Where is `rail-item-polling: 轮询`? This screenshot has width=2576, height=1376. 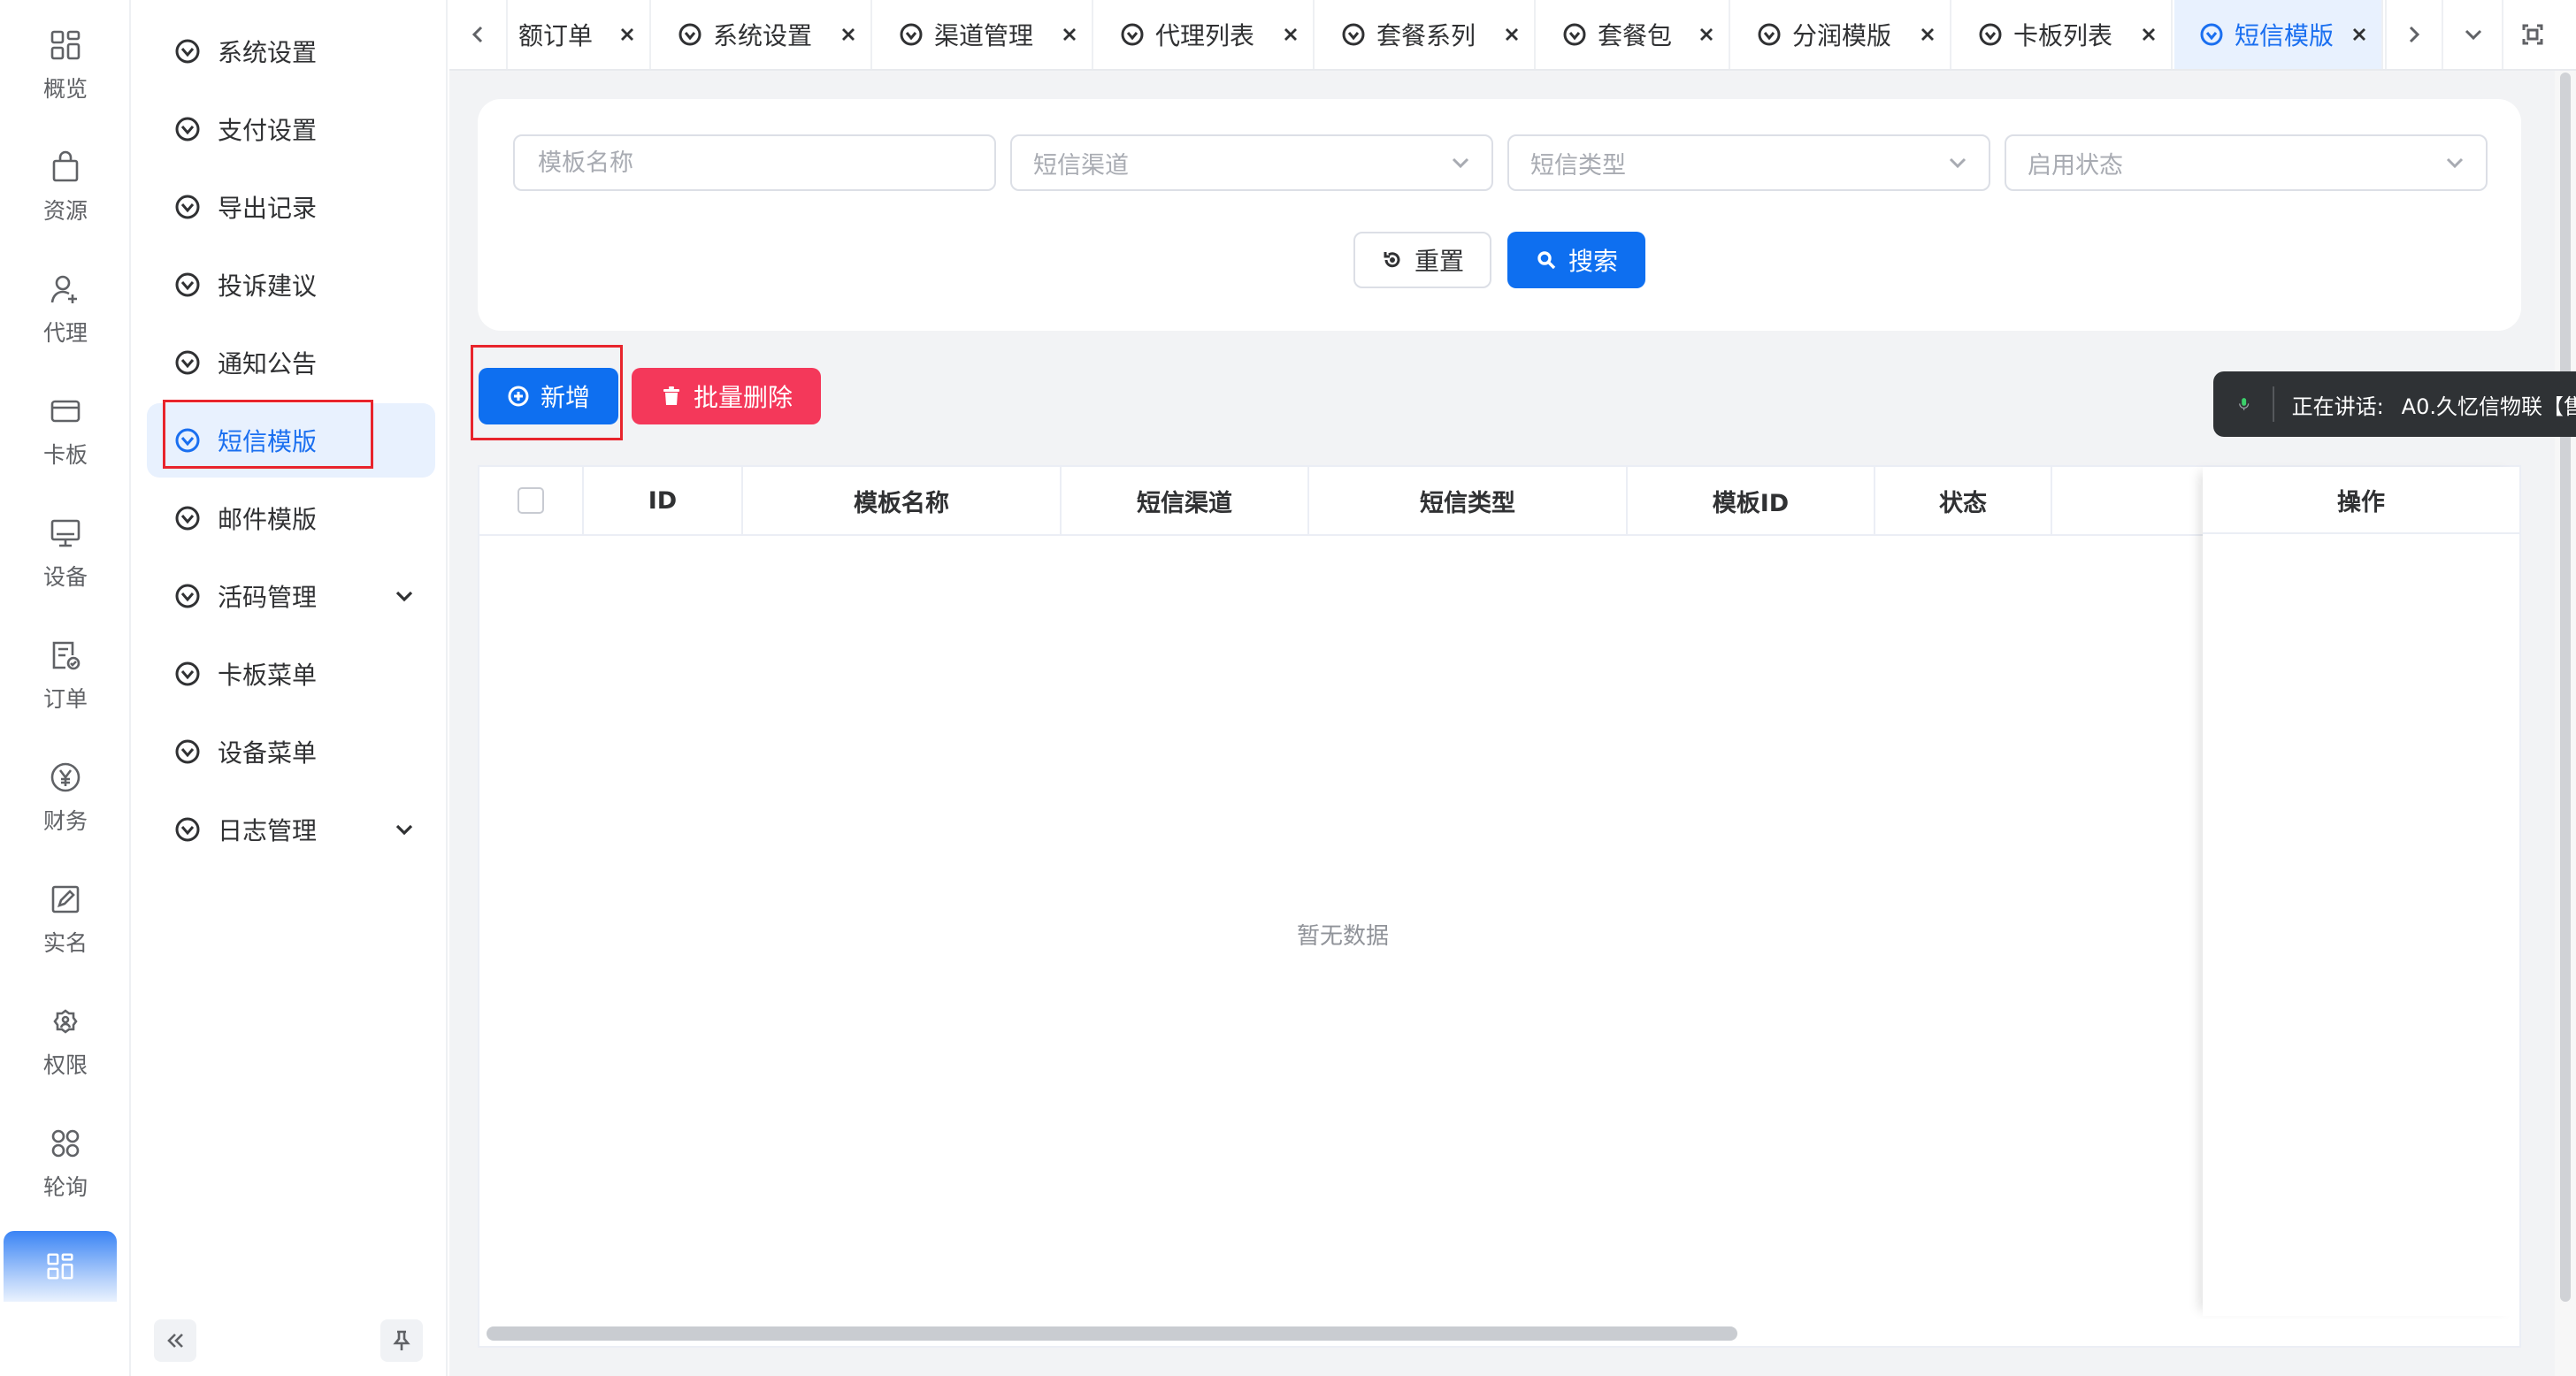
rail-item-polling: 轮询 is located at coordinates (65, 1164).